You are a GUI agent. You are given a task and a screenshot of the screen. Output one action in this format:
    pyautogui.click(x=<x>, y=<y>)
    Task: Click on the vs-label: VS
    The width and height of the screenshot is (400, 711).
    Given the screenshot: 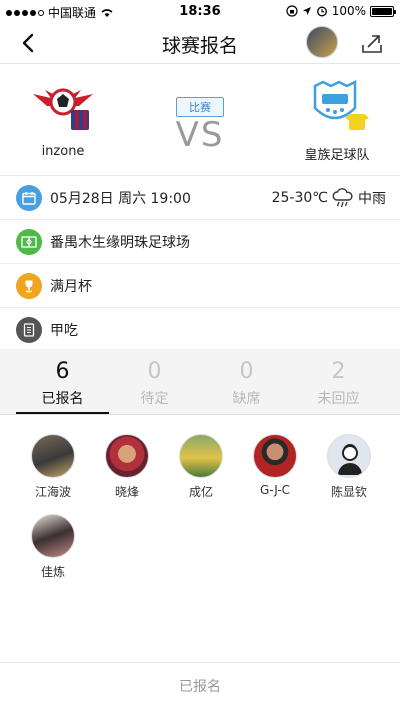 What is the action you would take?
    pyautogui.click(x=200, y=135)
    